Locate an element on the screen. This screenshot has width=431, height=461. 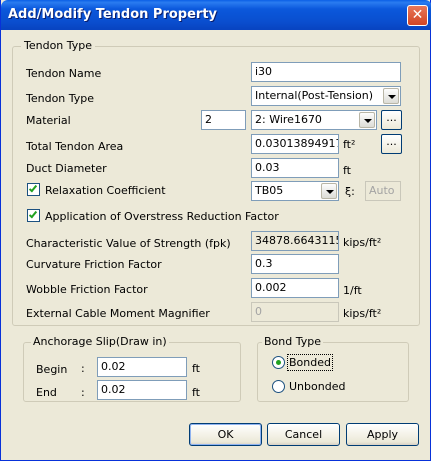
overstress-checkbox is located at coordinates (33, 215).